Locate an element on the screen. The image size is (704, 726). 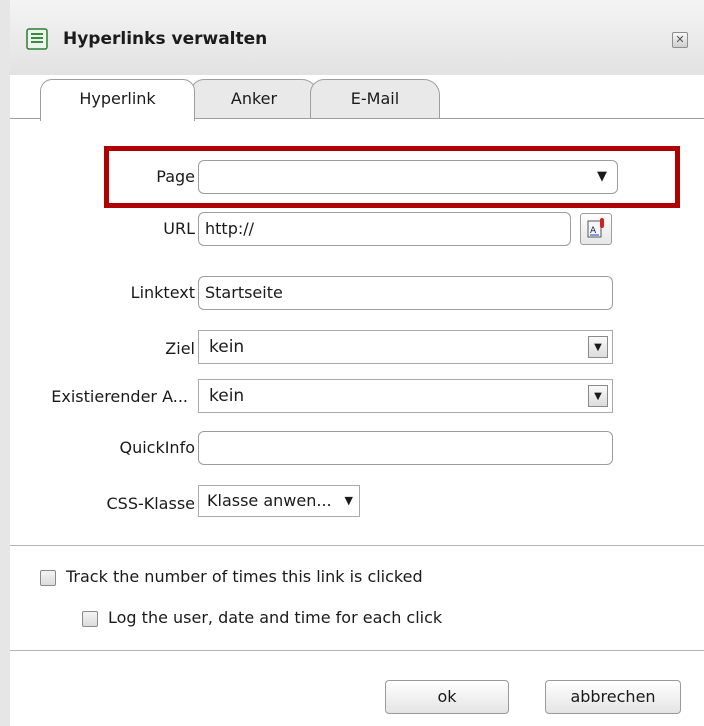
existing-anchor-select: kein ▼ is located at coordinates (405, 396).